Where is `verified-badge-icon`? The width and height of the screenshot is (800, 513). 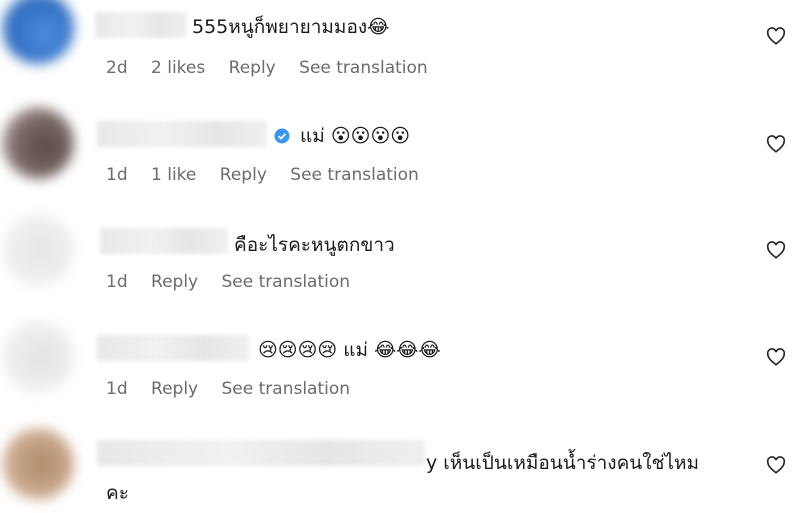 verified-badge-icon is located at coordinates (282, 136).